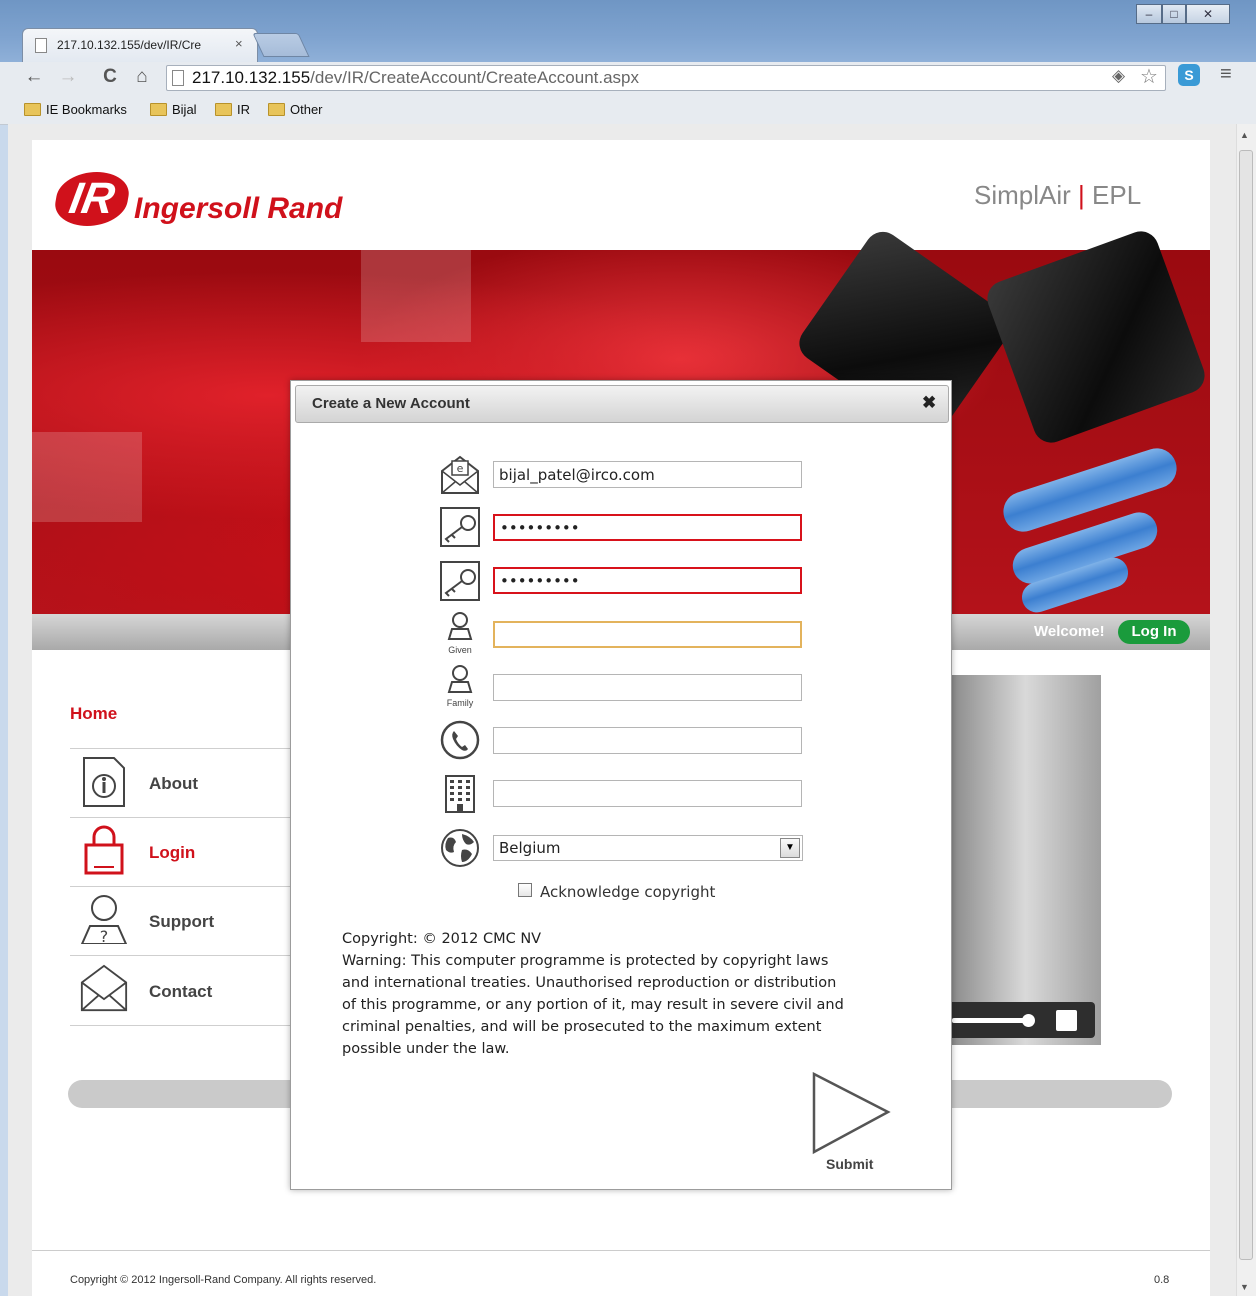 The height and width of the screenshot is (1296, 1256). I want to click on tab-close-icon: ×, so click(239, 43).